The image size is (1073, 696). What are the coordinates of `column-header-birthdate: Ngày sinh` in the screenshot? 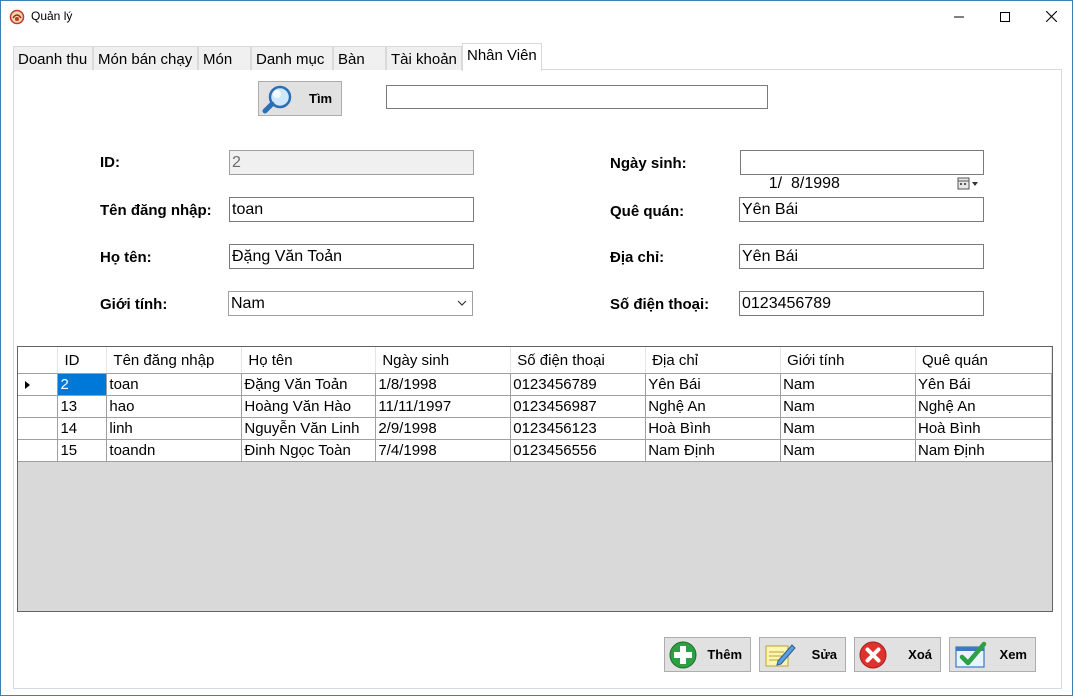 It's located at (443, 360).